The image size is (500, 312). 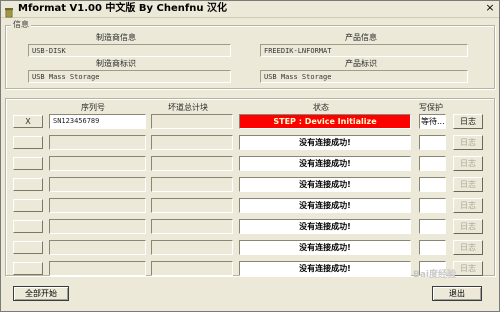 I want to click on col-header-status: 状态, so click(x=321, y=107).